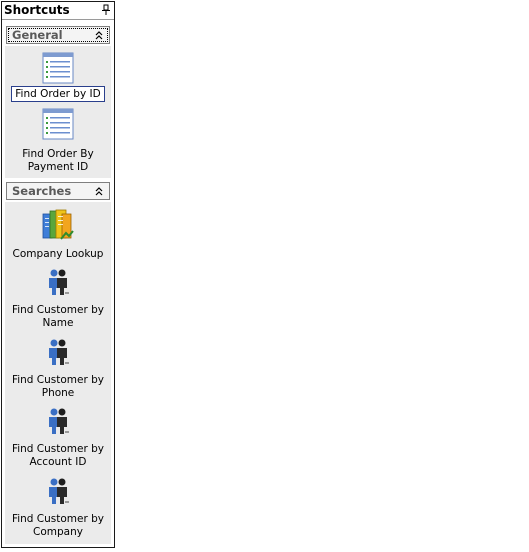 The width and height of the screenshot is (529, 552). What do you see at coordinates (58, 316) in the screenshot?
I see `shortcut-label: Find Customer by Name` at bounding box center [58, 316].